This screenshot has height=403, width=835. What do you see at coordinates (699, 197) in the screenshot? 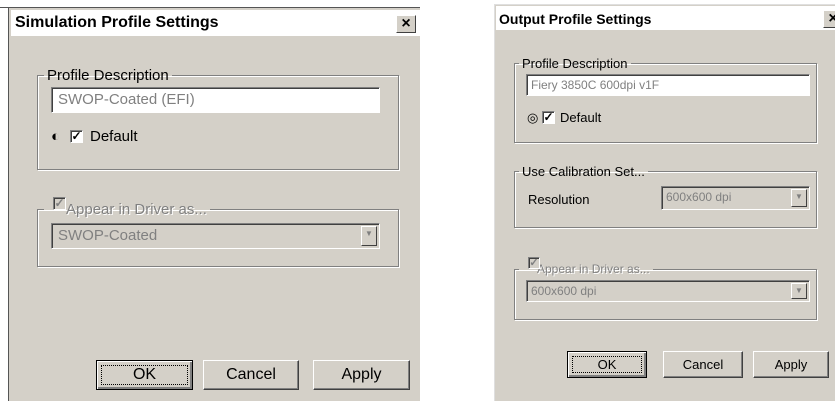
I see `resolution-value: 600x600 dpi` at bounding box center [699, 197].